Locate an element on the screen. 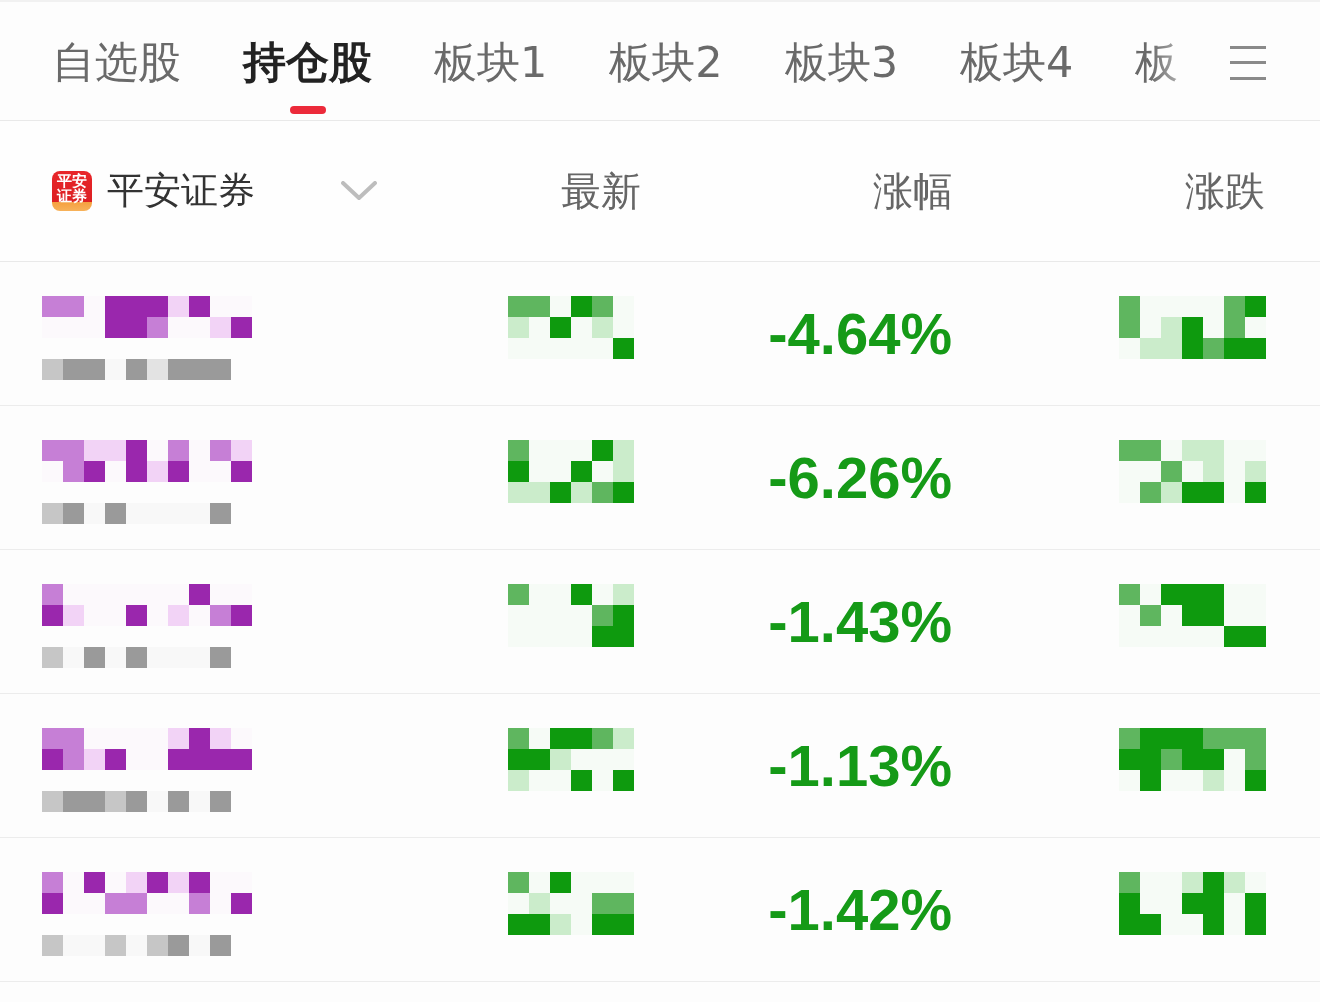 The height and width of the screenshot is (1002, 1320). broker-logo: 平安证券 is located at coordinates (72, 191).